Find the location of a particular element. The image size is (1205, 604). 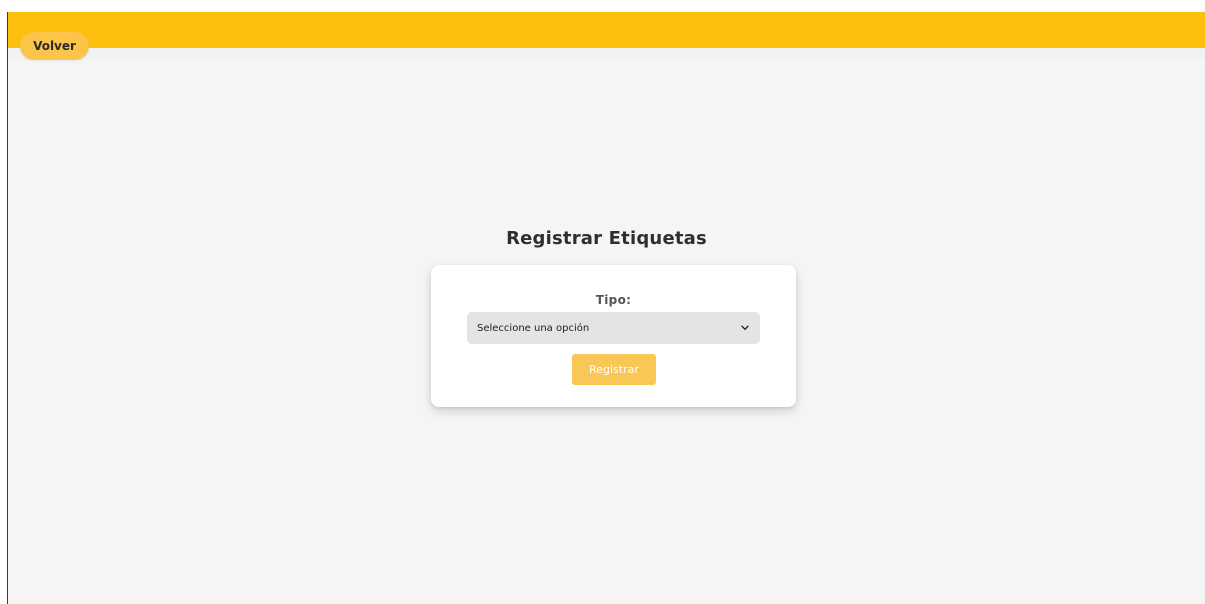

register-form-card: Tipo: Seleccione una opción Registrar is located at coordinates (613, 336).